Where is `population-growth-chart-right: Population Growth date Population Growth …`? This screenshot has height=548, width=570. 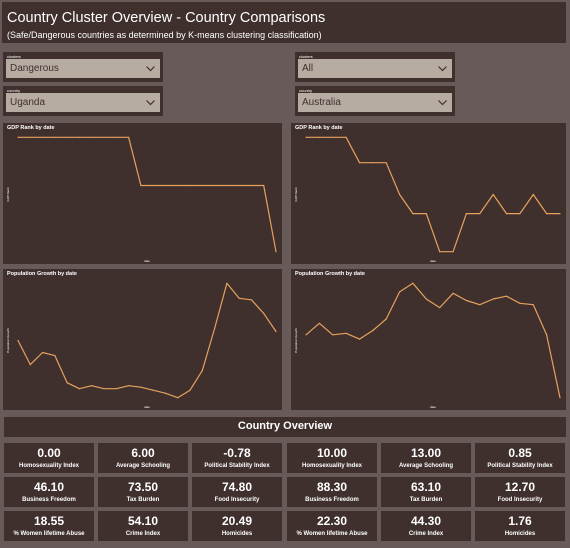 population-growth-chart-right: Population Growth date Population Growth … is located at coordinates (428, 339).